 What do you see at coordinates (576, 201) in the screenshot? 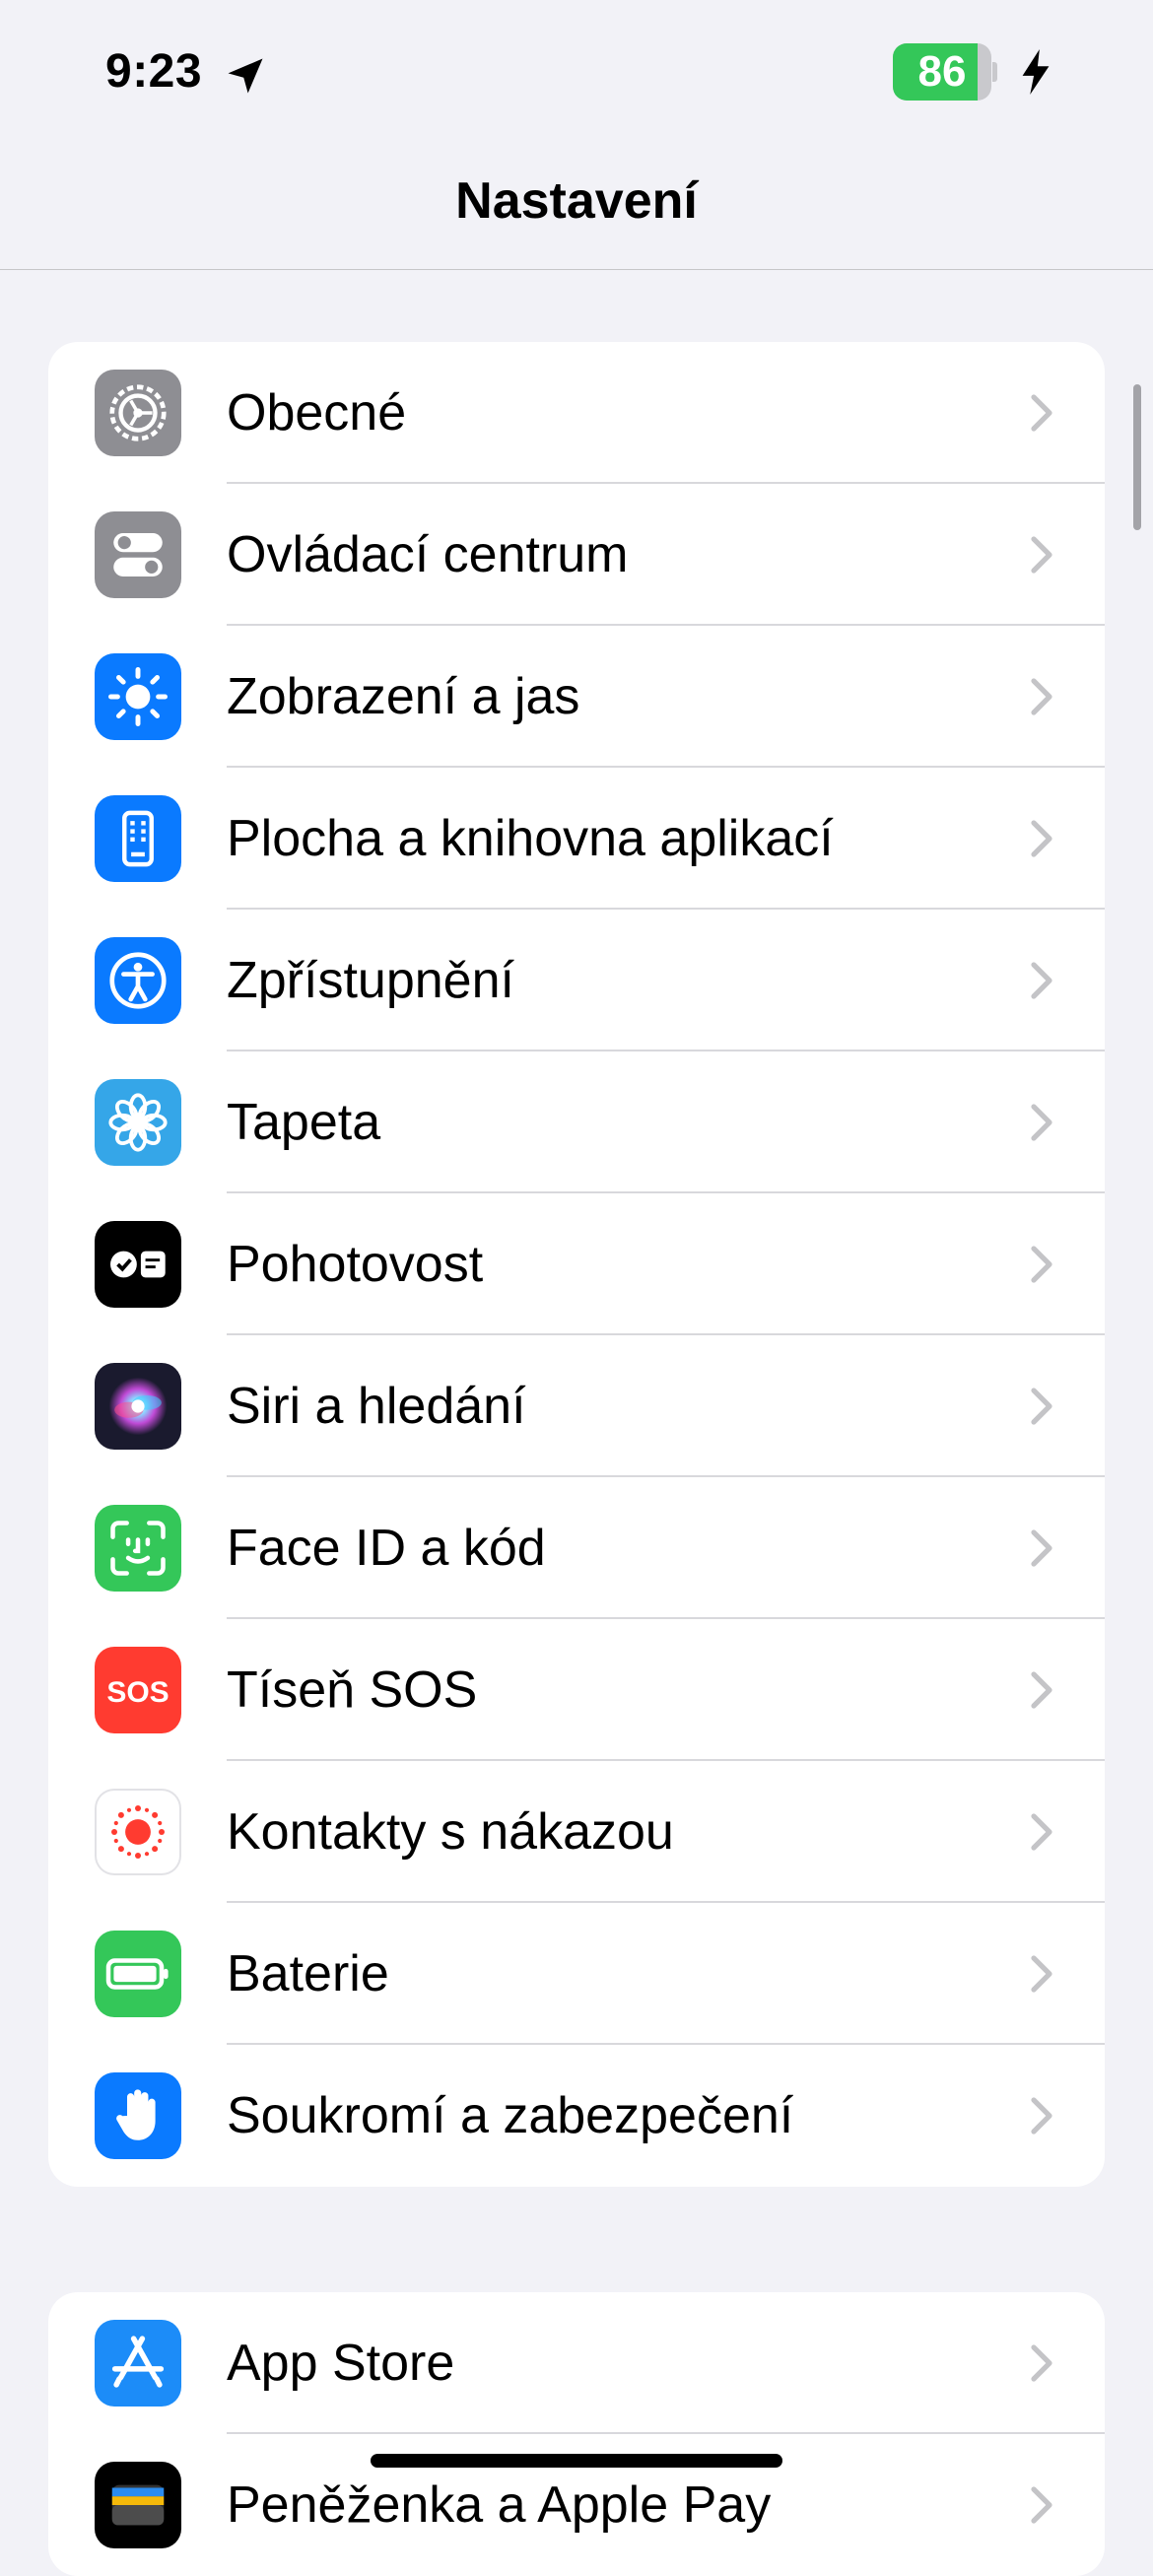
I see `page-title: Nastavení` at bounding box center [576, 201].